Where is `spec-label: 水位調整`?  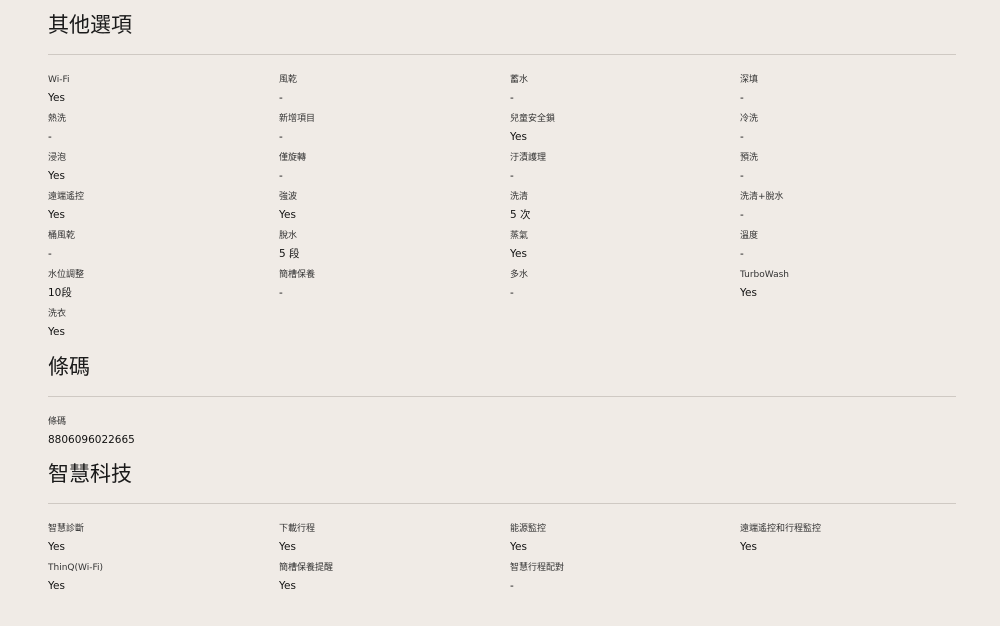 spec-label: 水位調整 is located at coordinates (66, 275).